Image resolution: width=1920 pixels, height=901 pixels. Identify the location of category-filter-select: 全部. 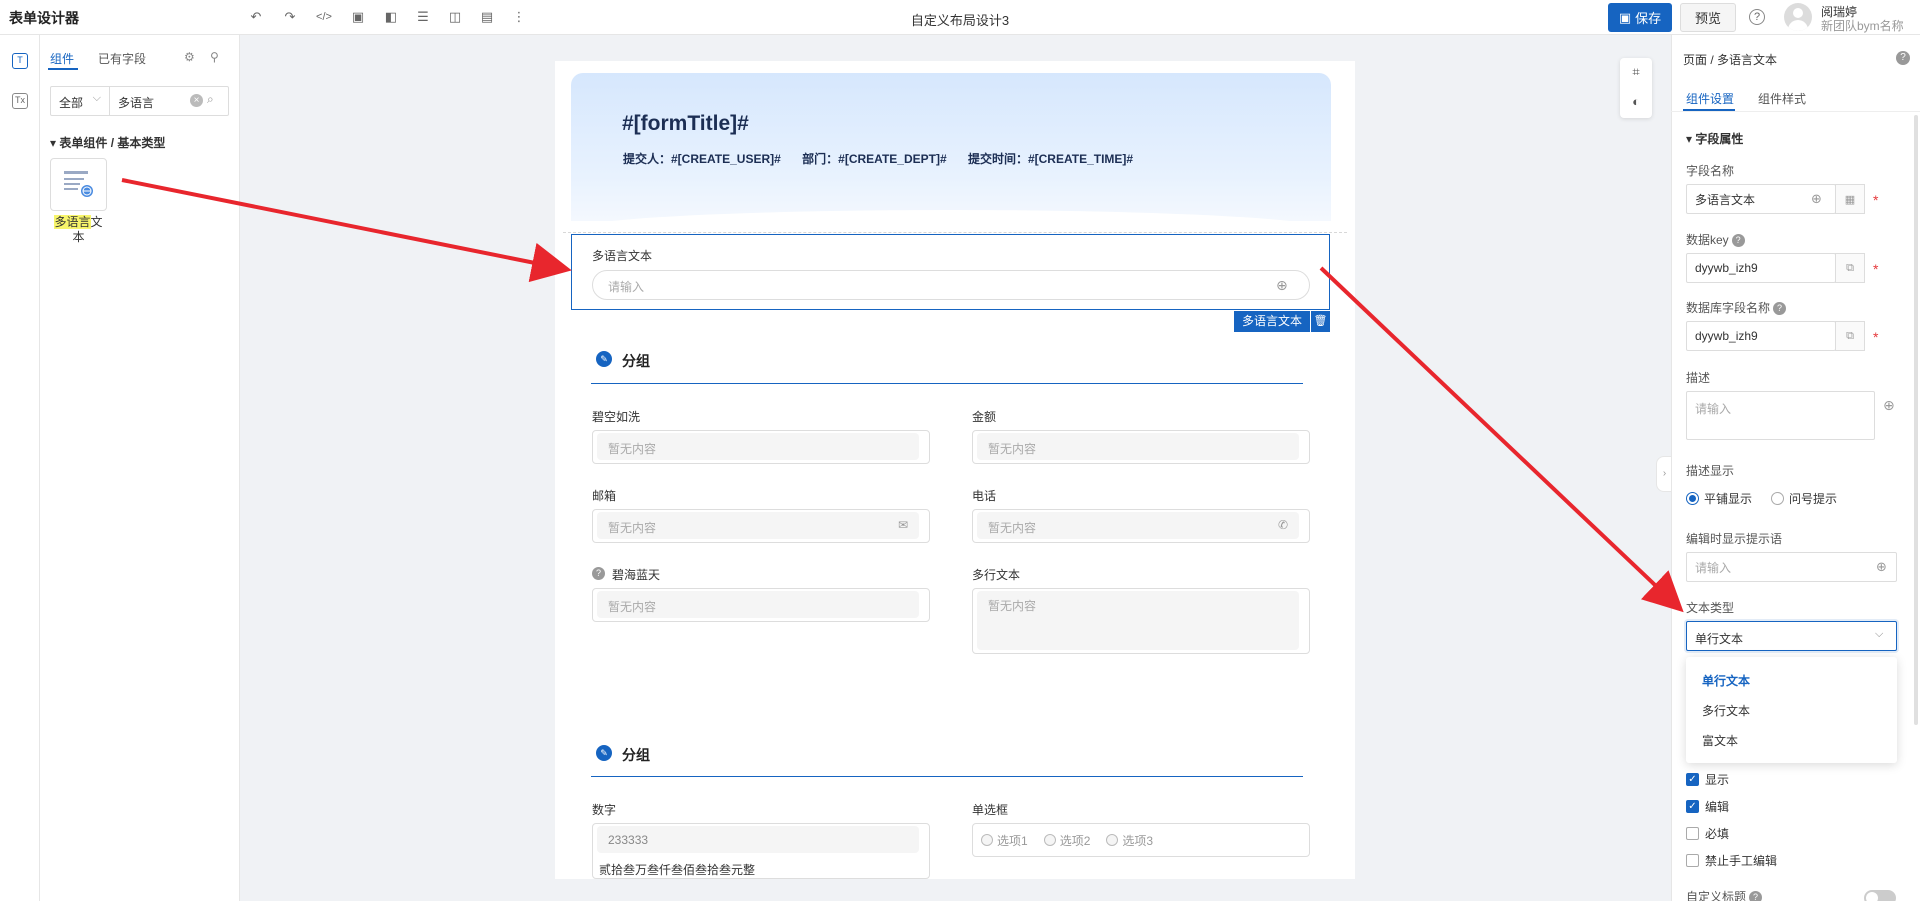
(80, 101).